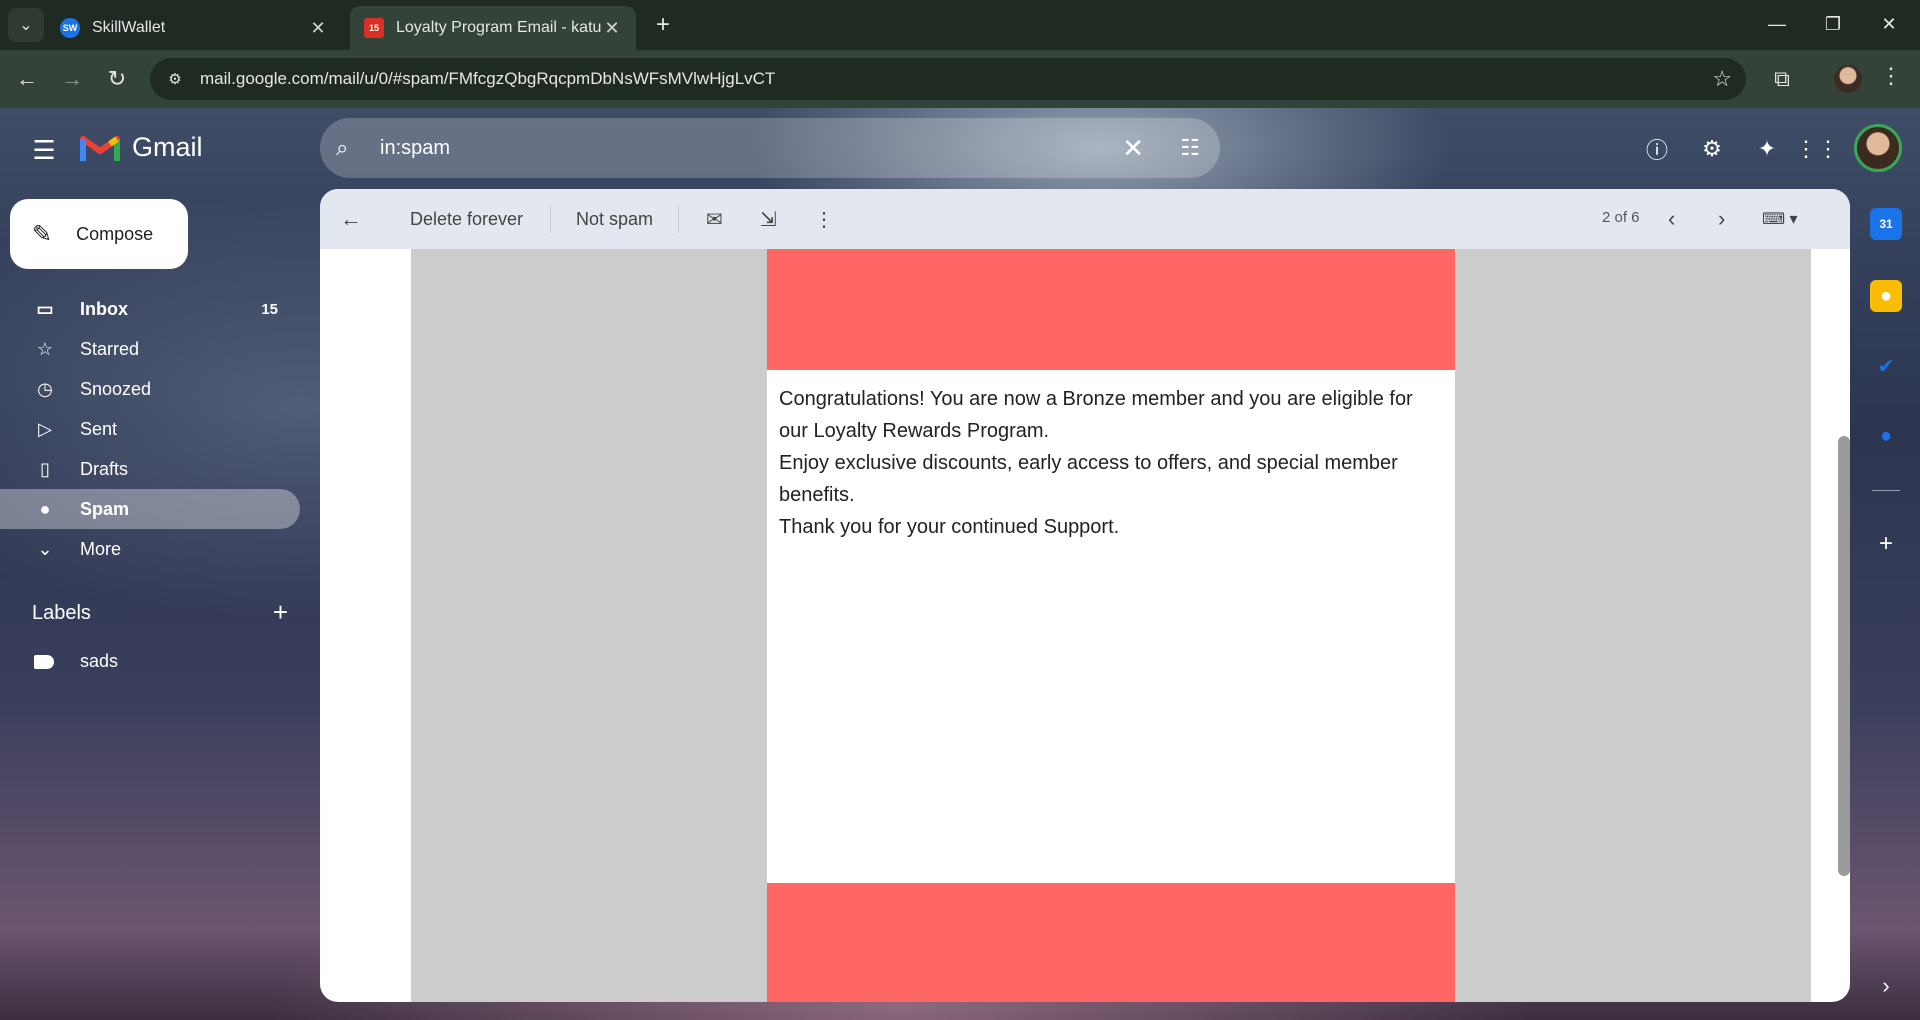 The width and height of the screenshot is (1920, 1020). What do you see at coordinates (1886, 986) in the screenshot?
I see `show-side-panel-chevron-icon: ›` at bounding box center [1886, 986].